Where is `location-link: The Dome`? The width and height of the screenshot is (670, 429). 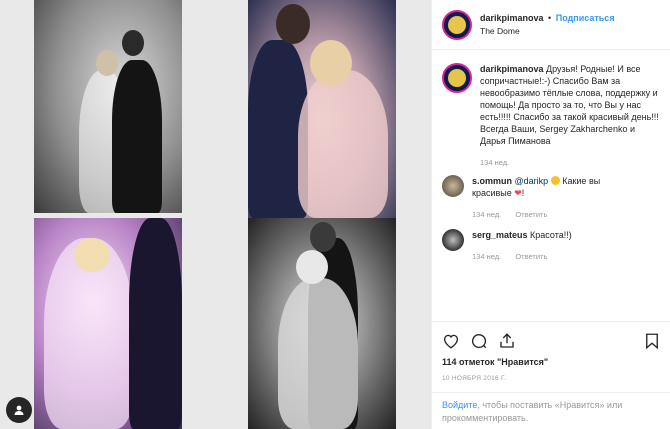 location-link: The Dome is located at coordinates (547, 31).